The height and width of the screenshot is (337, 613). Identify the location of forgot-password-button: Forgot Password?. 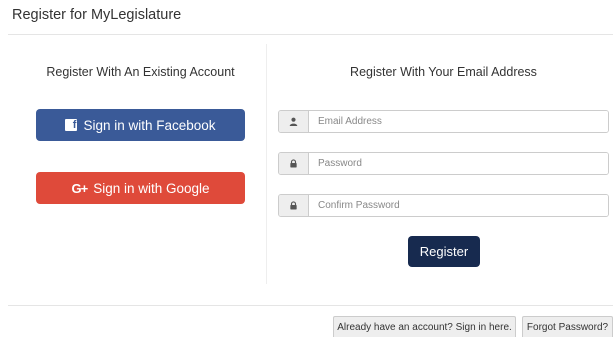
(567, 326).